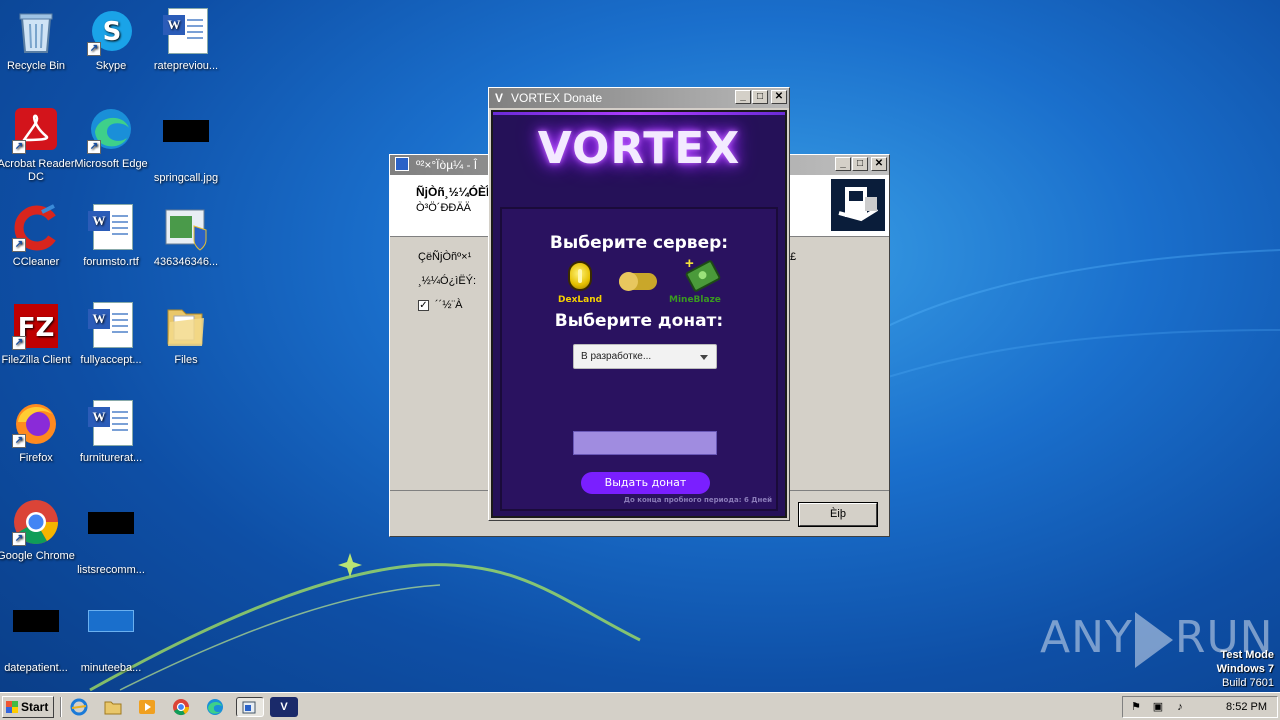 The width and height of the screenshot is (1280, 720). I want to click on test-mode-notice: Test Mode Windows 7 Build 7601, so click(1245, 669).